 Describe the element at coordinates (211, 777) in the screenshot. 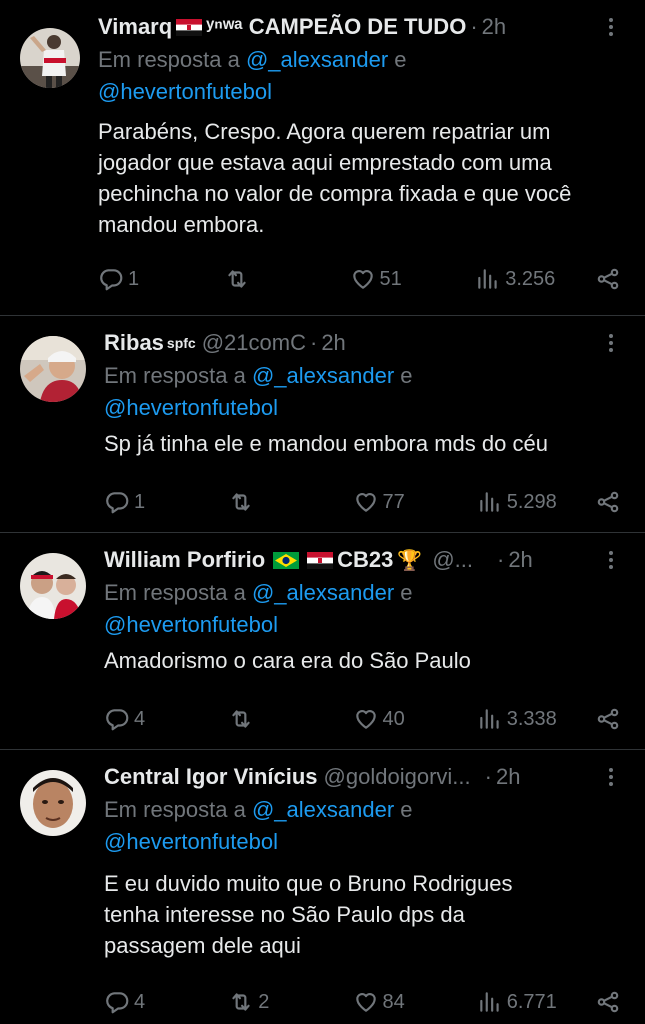

I see `display-name: Central Igor Vinícius` at that location.